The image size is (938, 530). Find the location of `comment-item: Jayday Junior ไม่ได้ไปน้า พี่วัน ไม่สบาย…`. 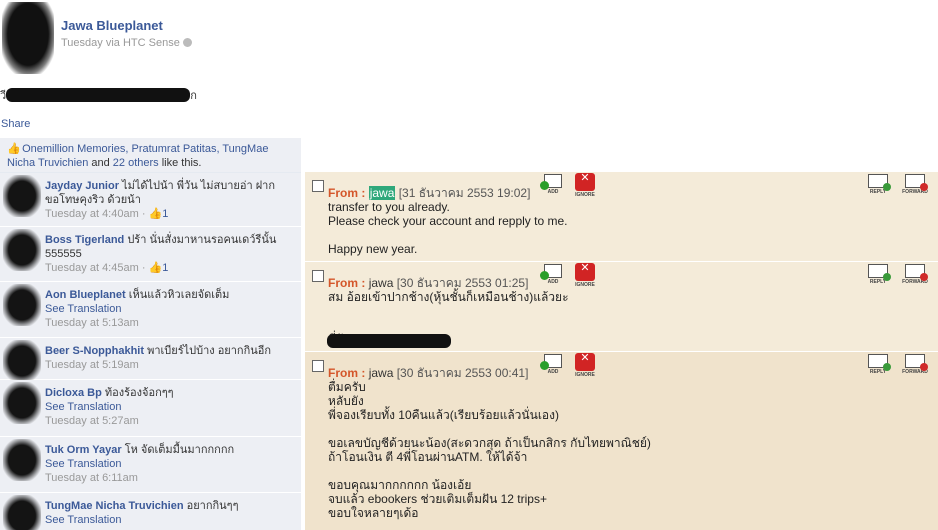

comment-item: Jayday Junior ไม่ได้ไปน้า พี่วัน ไม่สบาย… is located at coordinates (150, 200).